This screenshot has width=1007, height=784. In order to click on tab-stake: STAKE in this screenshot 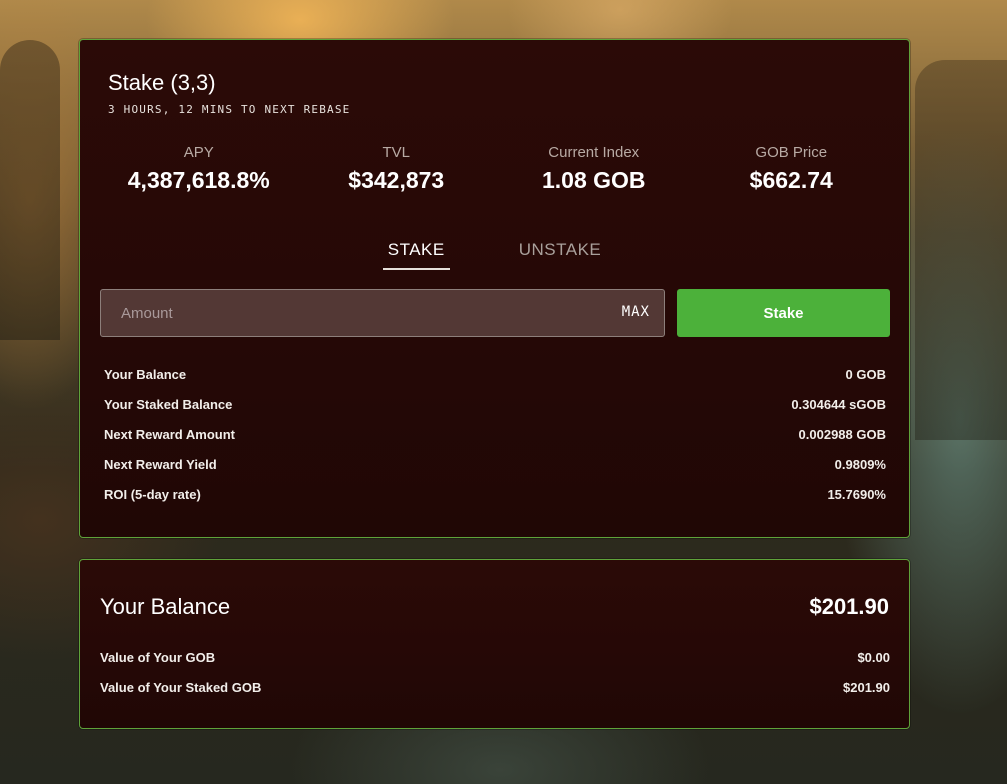, I will do `click(416, 255)`.